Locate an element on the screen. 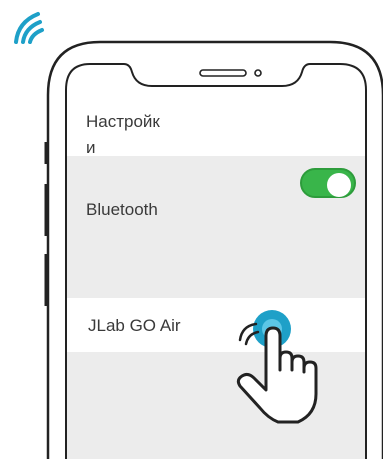  device-item-label: JLab GO Air is located at coordinates (134, 326).